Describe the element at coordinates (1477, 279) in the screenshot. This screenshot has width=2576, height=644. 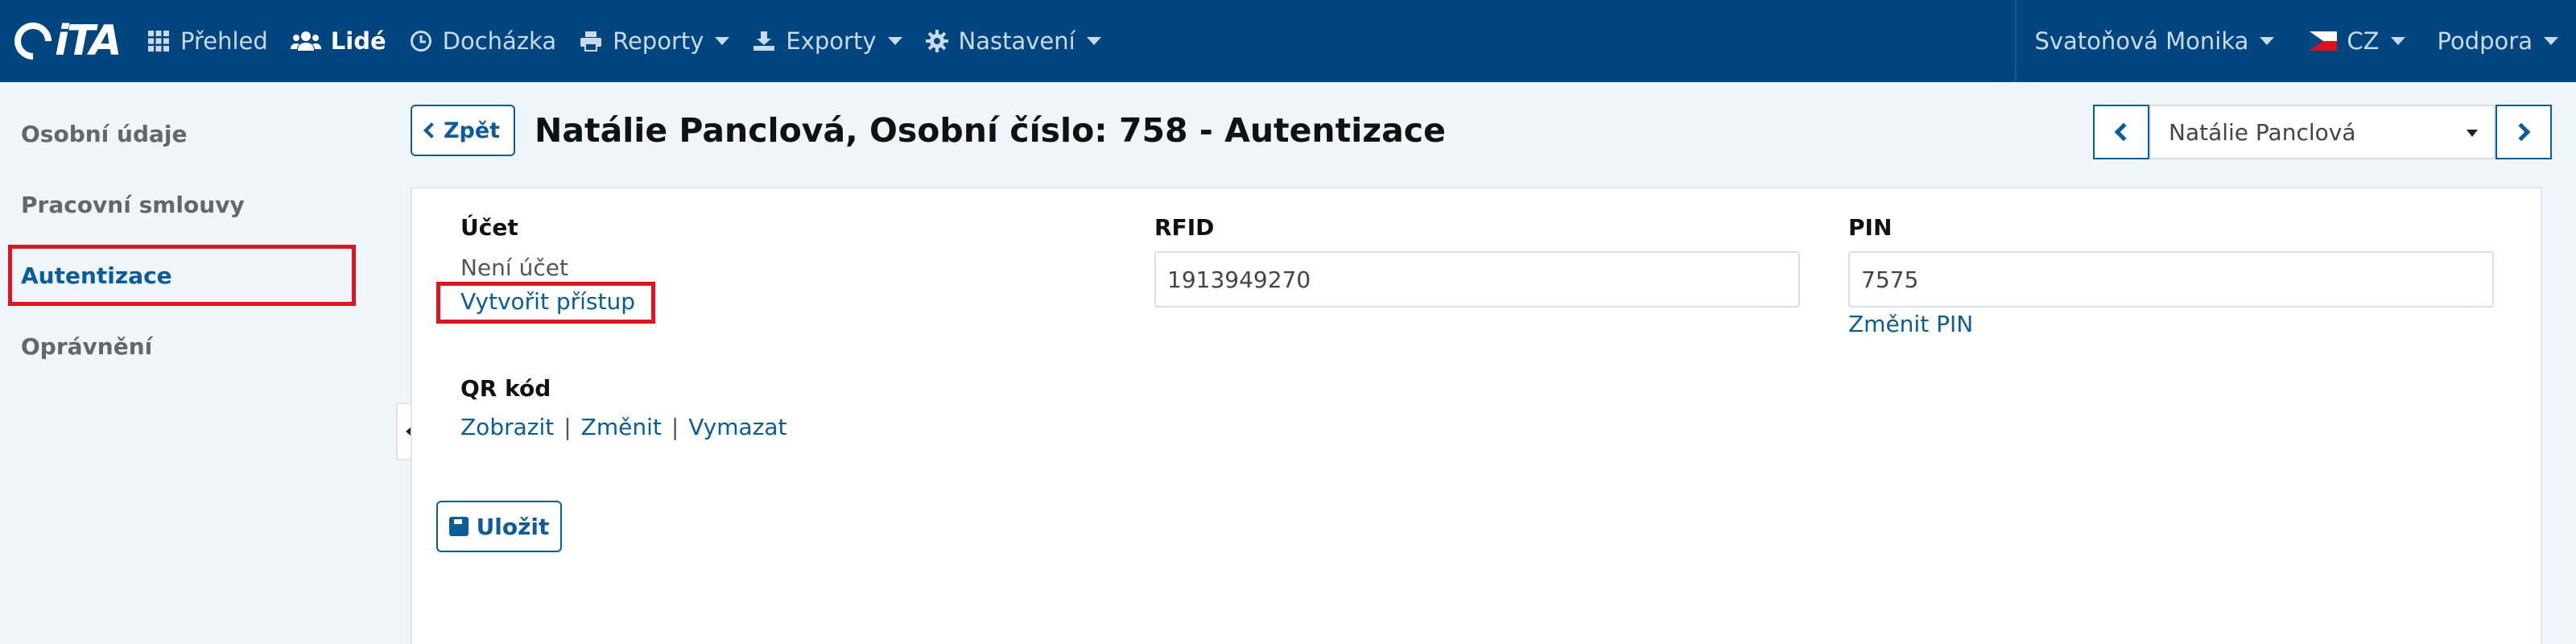
I see `rfid-input: 1913949270` at that location.